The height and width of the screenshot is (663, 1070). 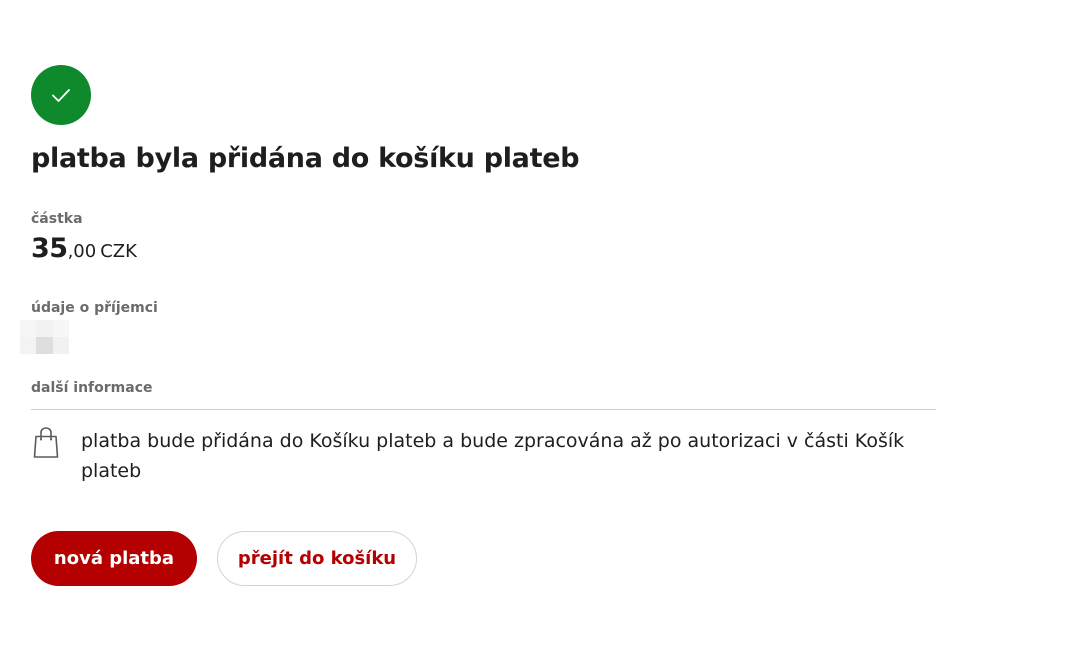 What do you see at coordinates (483, 409) in the screenshot?
I see `section-divider` at bounding box center [483, 409].